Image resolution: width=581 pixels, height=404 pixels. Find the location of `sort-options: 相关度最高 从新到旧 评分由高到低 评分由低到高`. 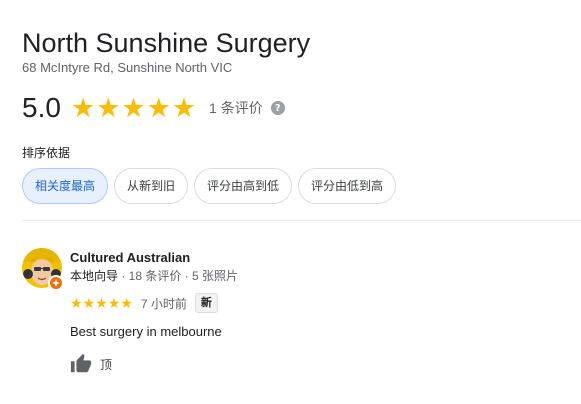

sort-options: 相关度最高 从新到旧 评分由高到低 评分由低到高 is located at coordinates (212, 186).